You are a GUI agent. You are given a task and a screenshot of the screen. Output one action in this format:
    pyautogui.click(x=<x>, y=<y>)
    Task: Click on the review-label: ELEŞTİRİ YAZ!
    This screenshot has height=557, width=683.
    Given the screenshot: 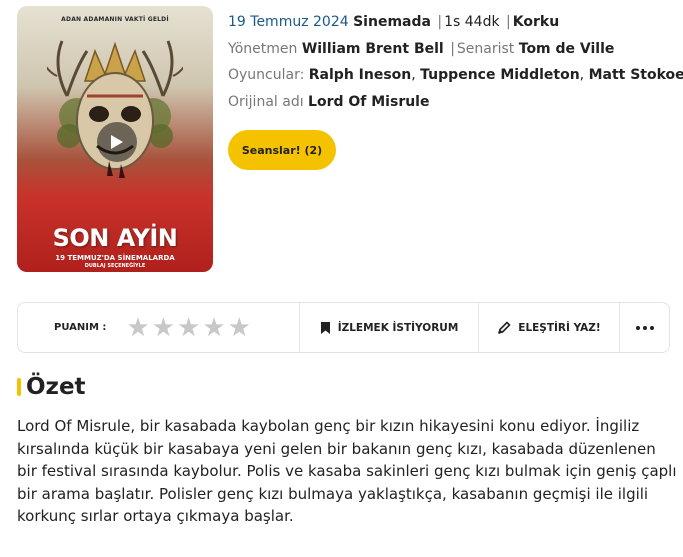 What is the action you would take?
    pyautogui.click(x=559, y=327)
    